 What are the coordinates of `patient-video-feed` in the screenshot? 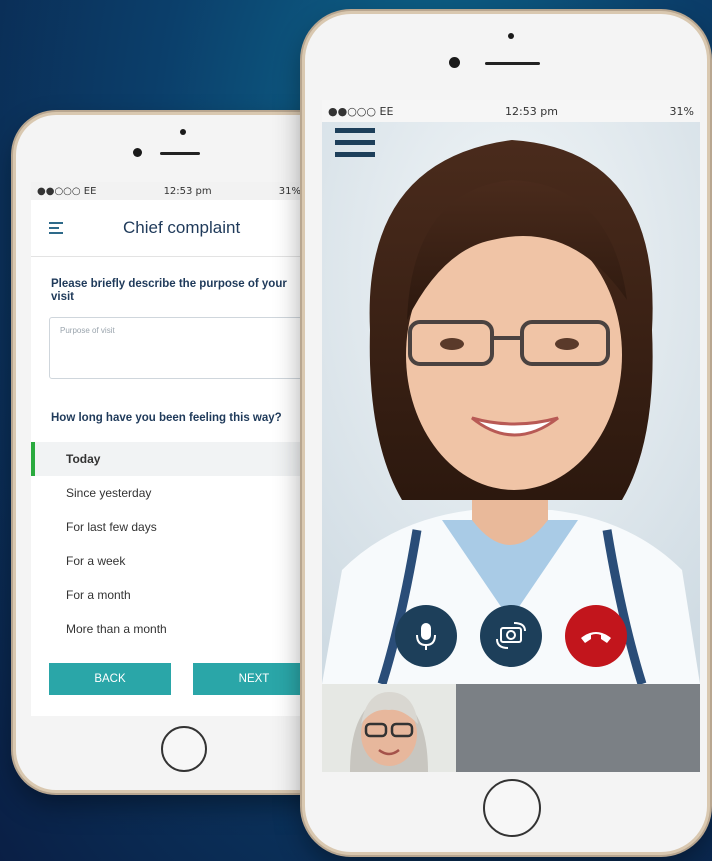 It's located at (389, 728).